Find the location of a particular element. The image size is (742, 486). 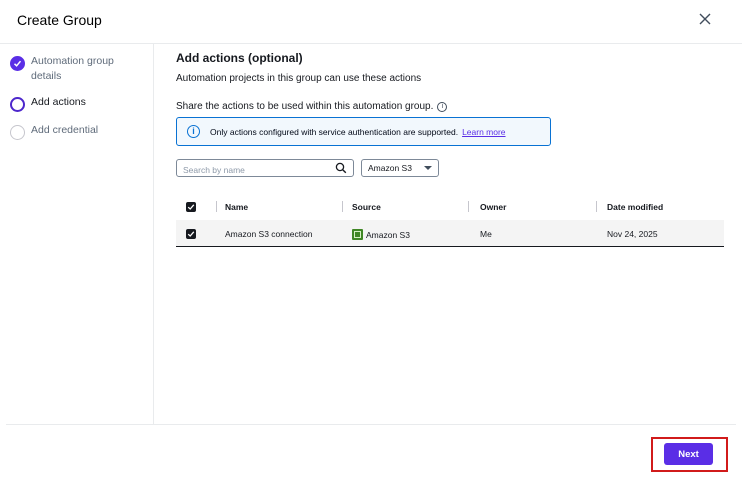

info-circle-icon: i is located at coordinates (193, 131).